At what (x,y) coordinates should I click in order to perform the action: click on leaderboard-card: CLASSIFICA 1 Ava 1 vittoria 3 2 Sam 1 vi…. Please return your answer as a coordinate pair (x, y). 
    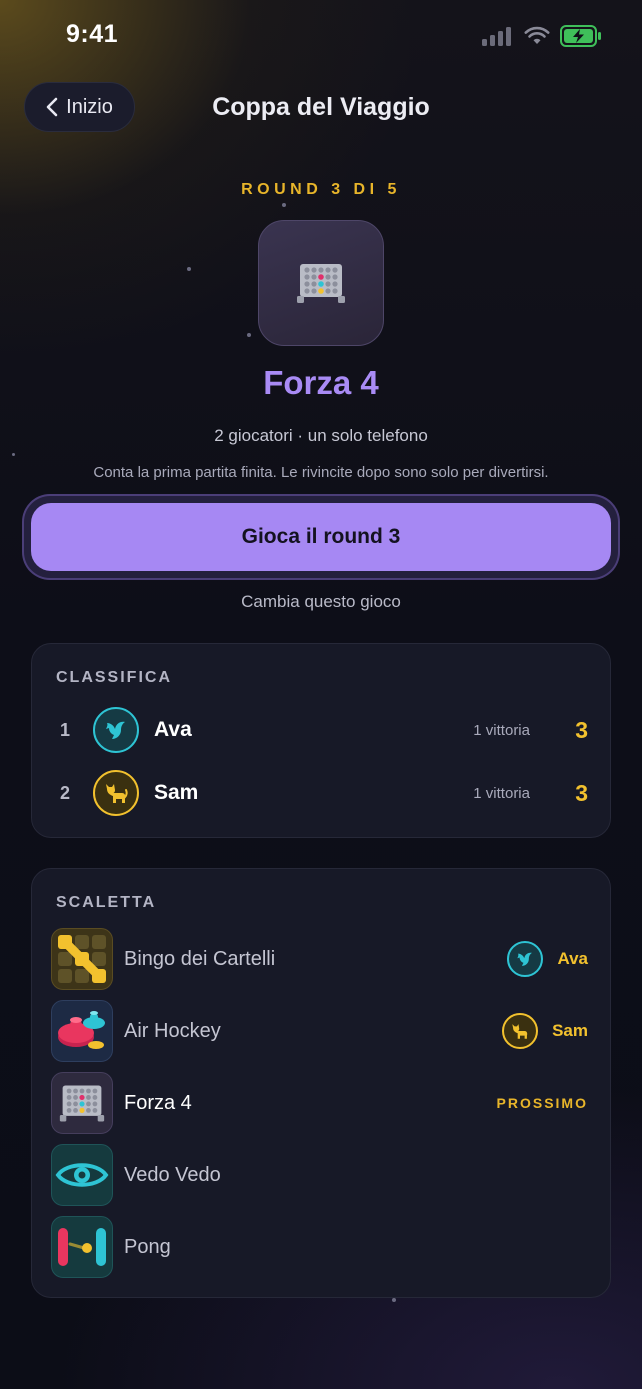
    Looking at the image, I should click on (321, 740).